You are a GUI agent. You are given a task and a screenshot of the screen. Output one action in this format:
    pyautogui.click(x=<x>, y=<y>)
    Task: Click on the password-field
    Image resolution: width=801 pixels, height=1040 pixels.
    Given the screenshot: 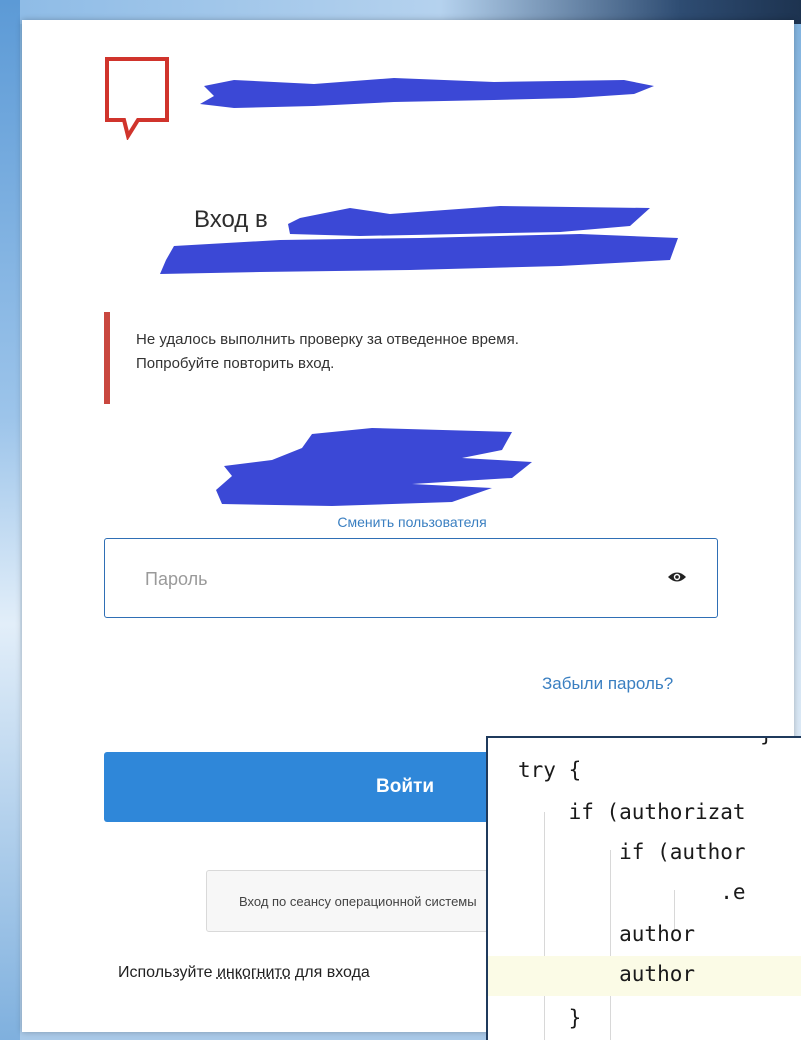 What is the action you would take?
    pyautogui.click(x=411, y=578)
    